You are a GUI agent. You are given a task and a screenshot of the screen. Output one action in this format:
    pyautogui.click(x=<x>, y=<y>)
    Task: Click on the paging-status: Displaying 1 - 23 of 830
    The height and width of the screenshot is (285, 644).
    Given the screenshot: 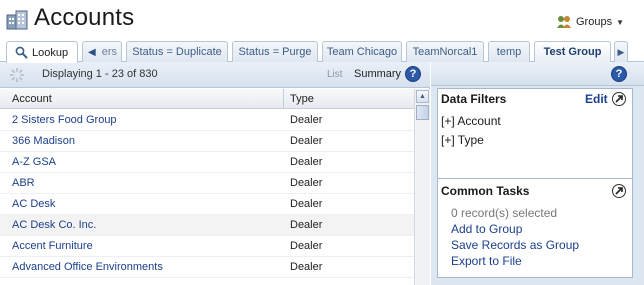 What is the action you would take?
    pyautogui.click(x=100, y=74)
    